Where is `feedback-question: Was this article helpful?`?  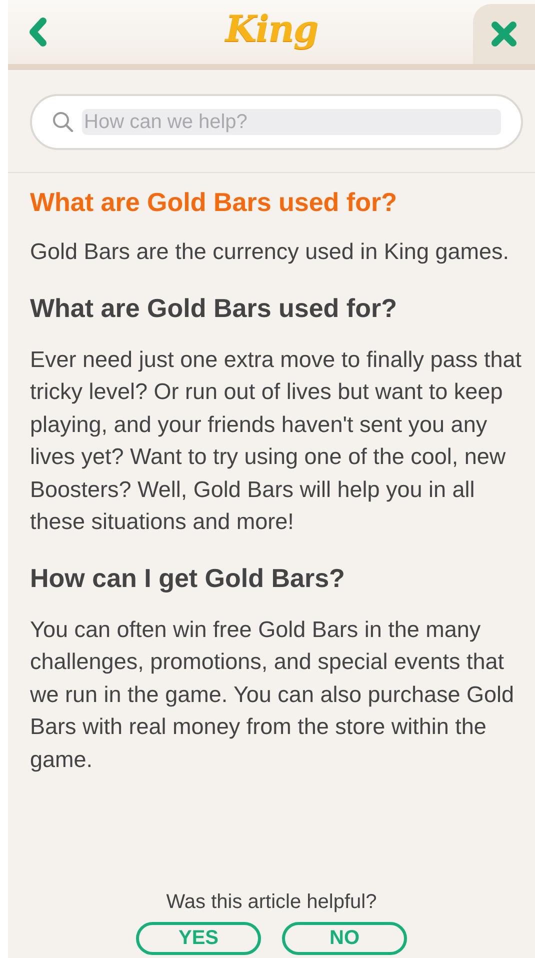
feedback-question: Was this article helpful? is located at coordinates (271, 902).